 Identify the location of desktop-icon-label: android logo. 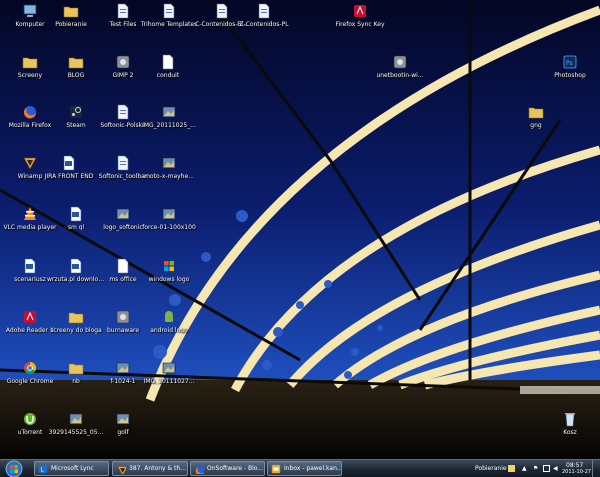
(169, 330).